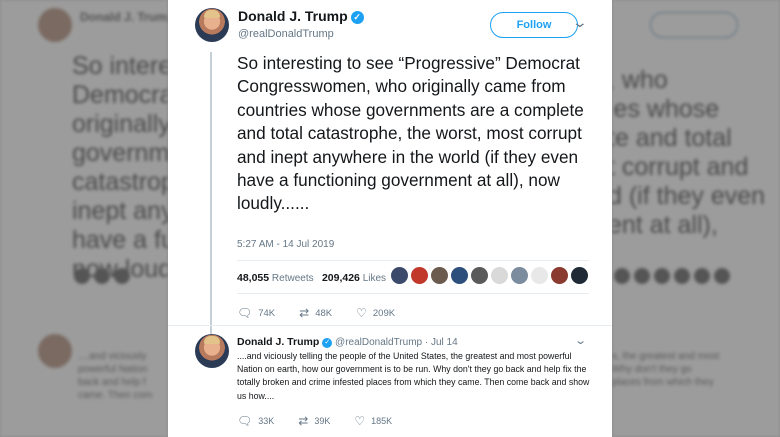  Describe the element at coordinates (285, 244) in the screenshot. I see `tweet-timestamp: 5:27 AM - 14 Jul 2019` at that location.